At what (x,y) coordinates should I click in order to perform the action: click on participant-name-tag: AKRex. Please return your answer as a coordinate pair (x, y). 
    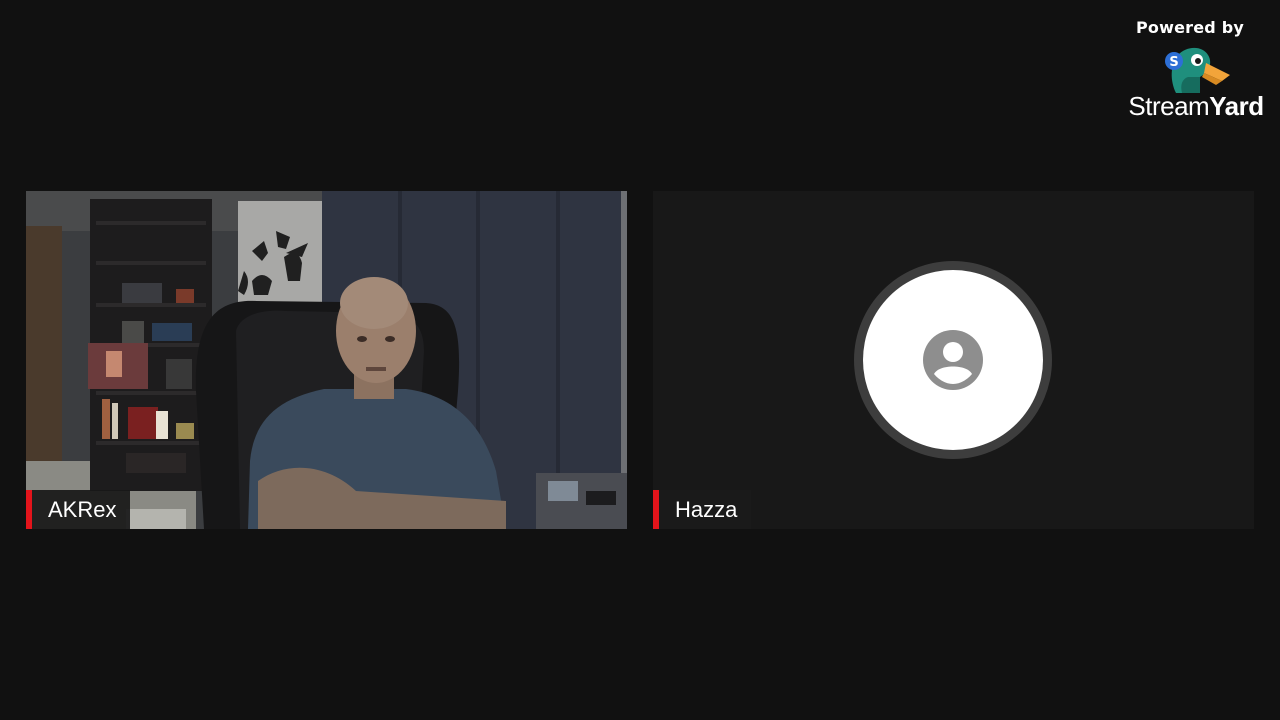
    Looking at the image, I should click on (78, 509).